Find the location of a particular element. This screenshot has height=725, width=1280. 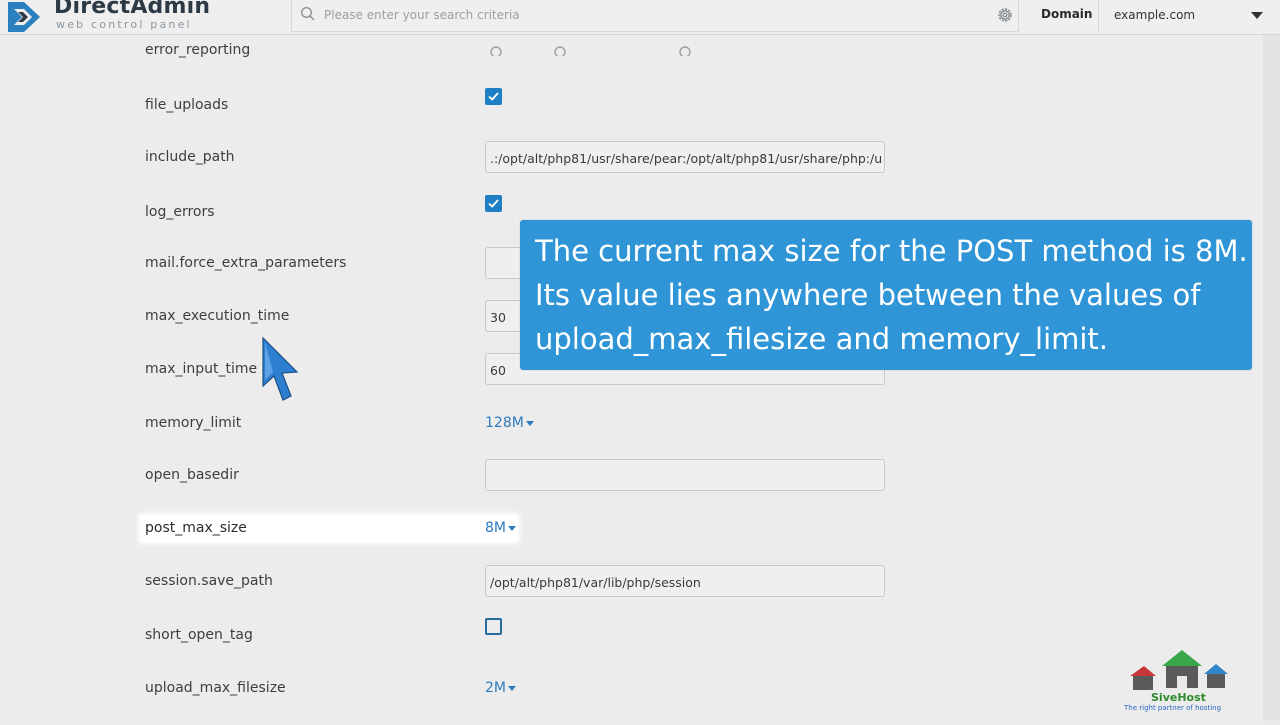

setting-label: include_path is located at coordinates (190, 157).